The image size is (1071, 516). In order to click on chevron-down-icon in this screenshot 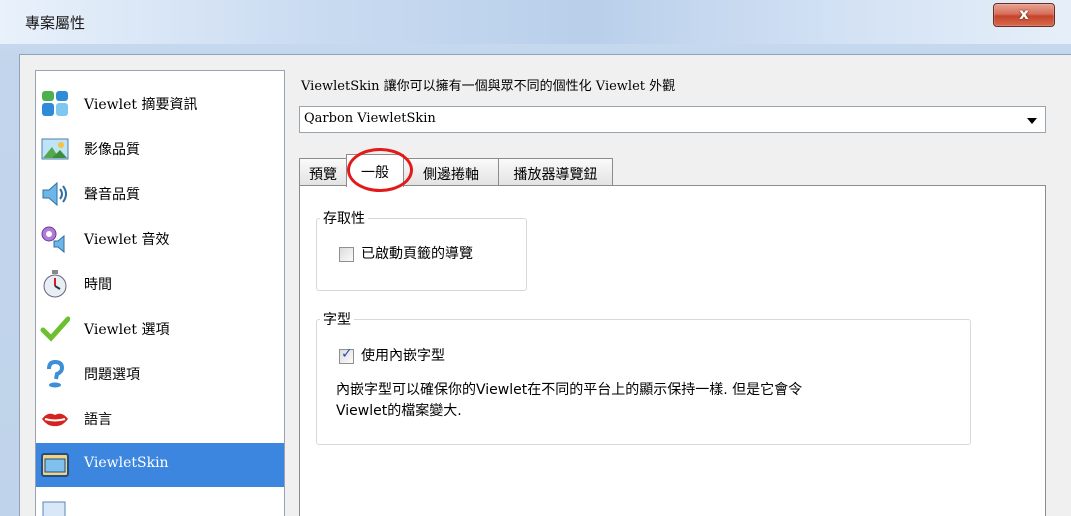, I will do `click(1032, 121)`.